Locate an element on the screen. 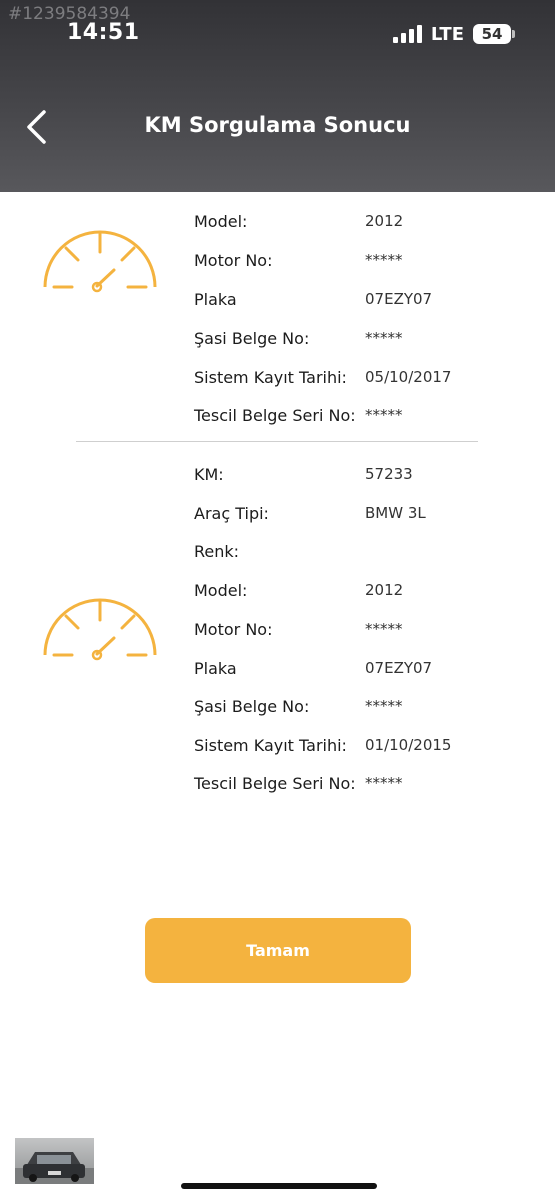 Image resolution: width=555 pixels, height=1200 pixels. car-thumbnail is located at coordinates (54, 1161).